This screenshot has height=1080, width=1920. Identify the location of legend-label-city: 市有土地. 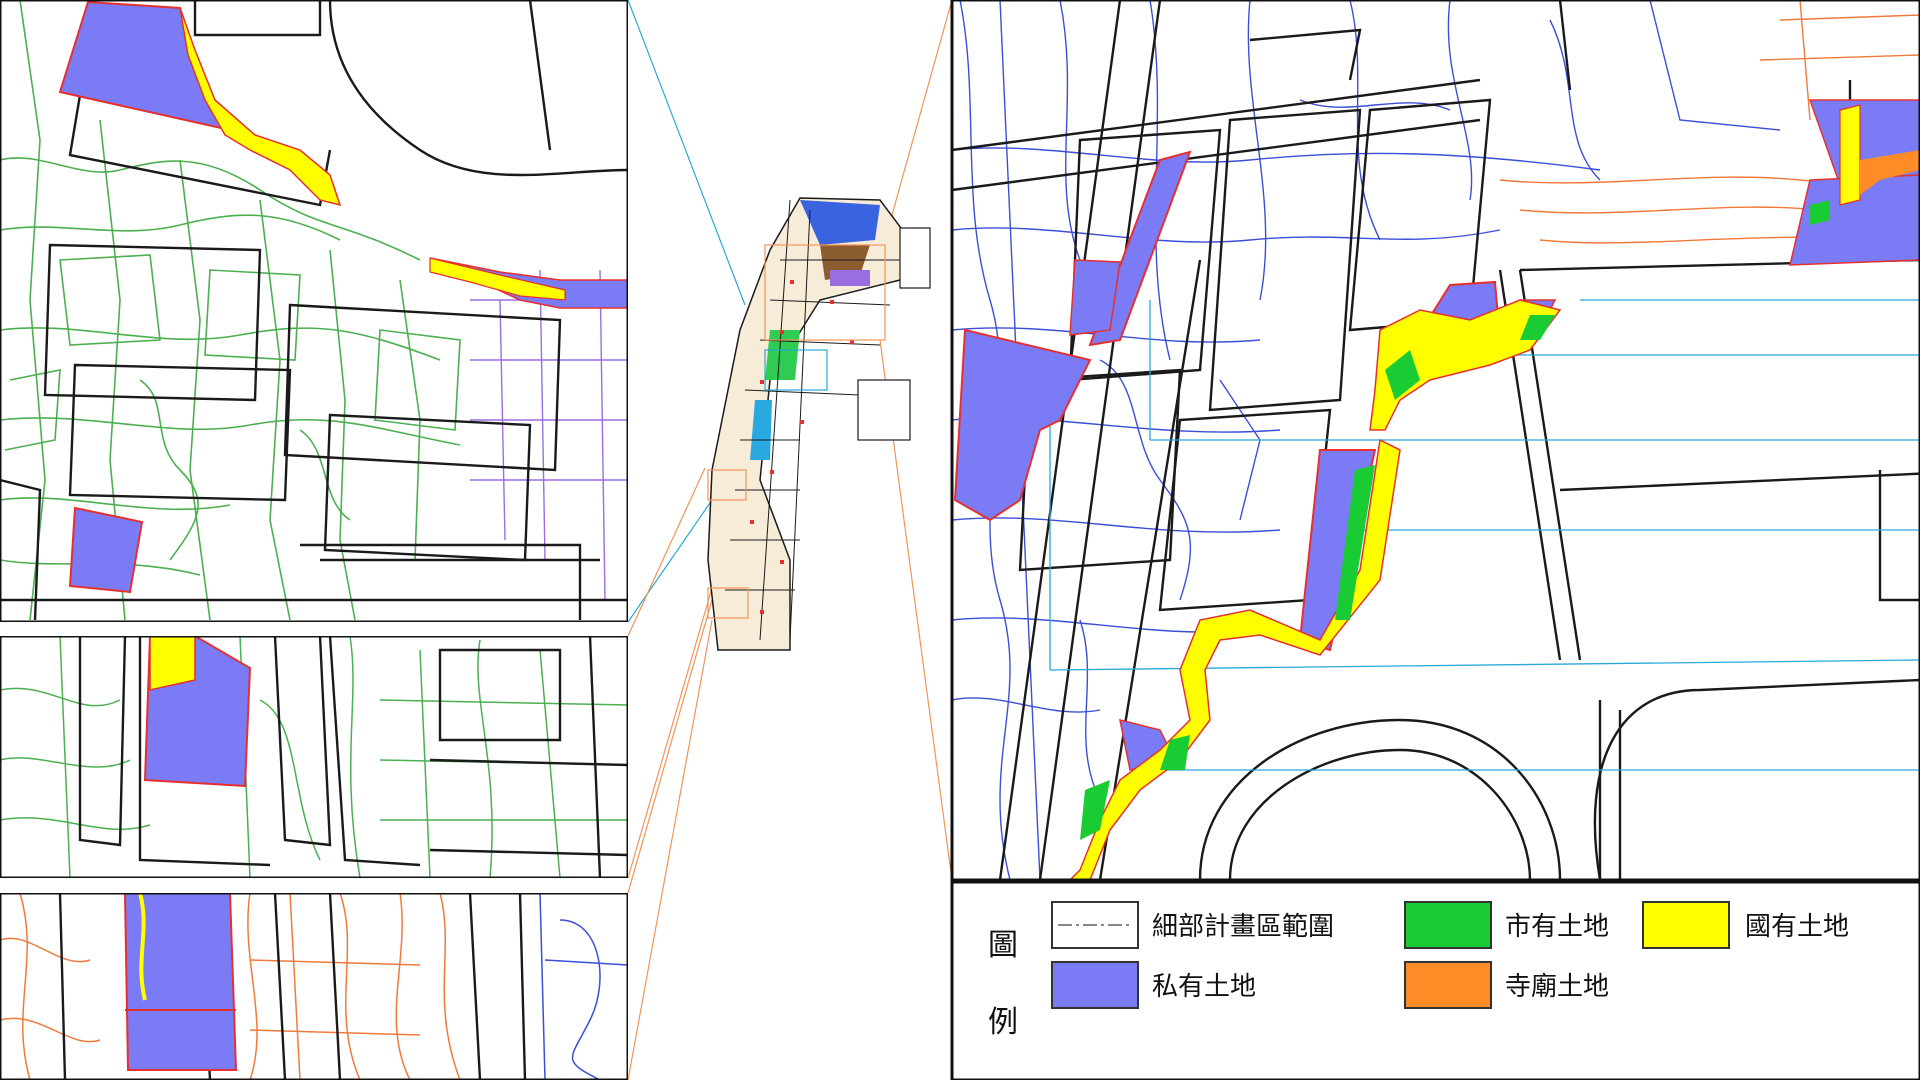
(1557, 927).